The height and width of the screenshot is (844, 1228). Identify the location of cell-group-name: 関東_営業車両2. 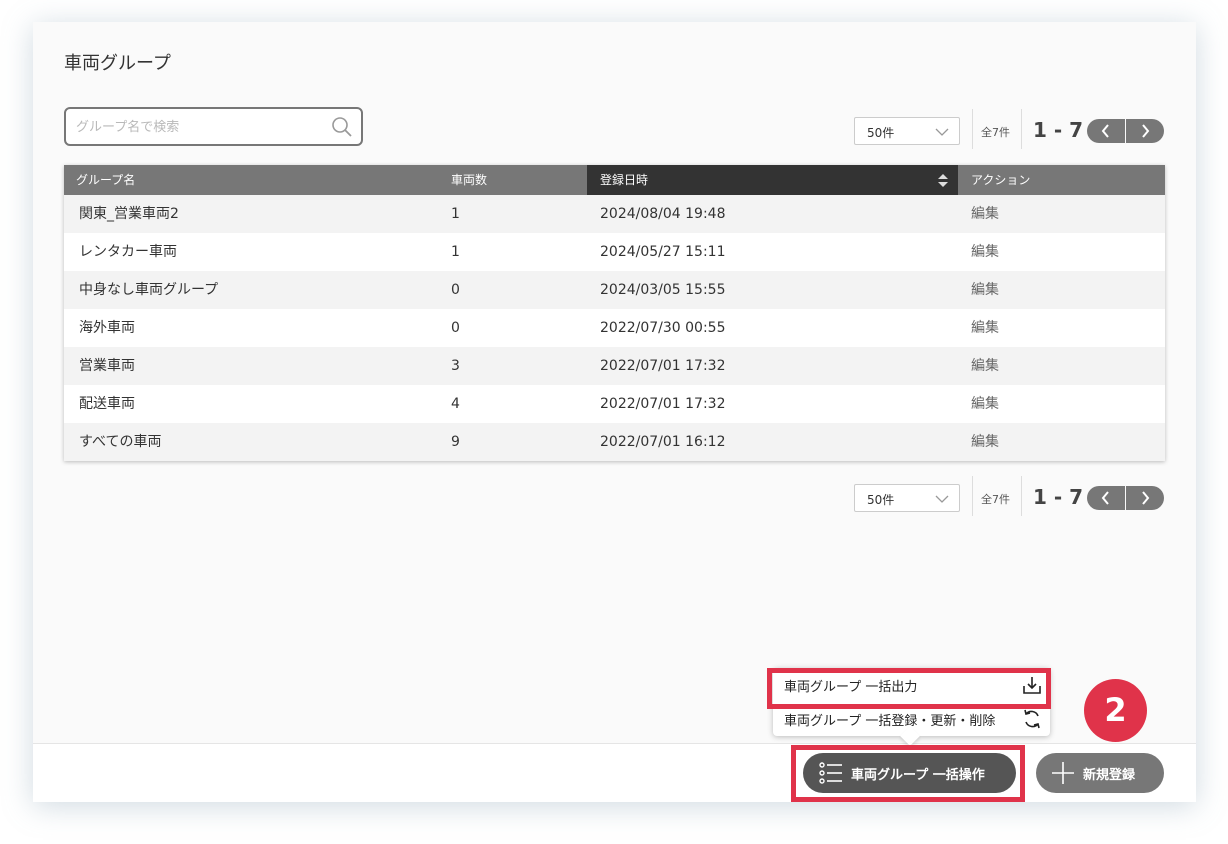
(129, 214).